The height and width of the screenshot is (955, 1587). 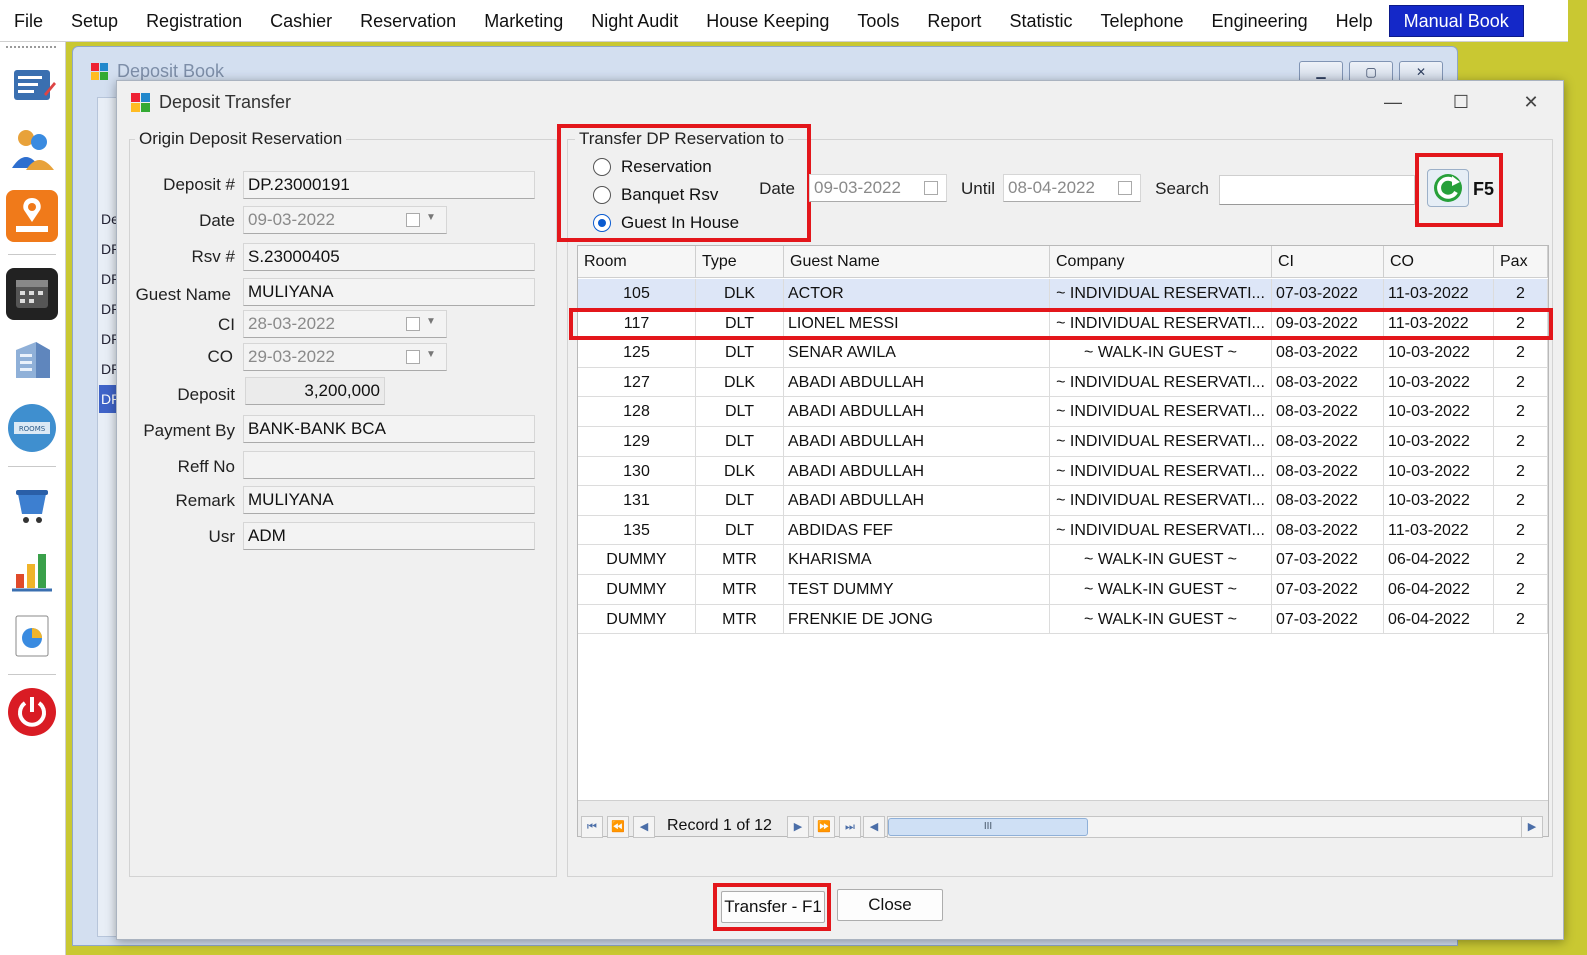 I want to click on bar-chart-icon, so click(x=32, y=570).